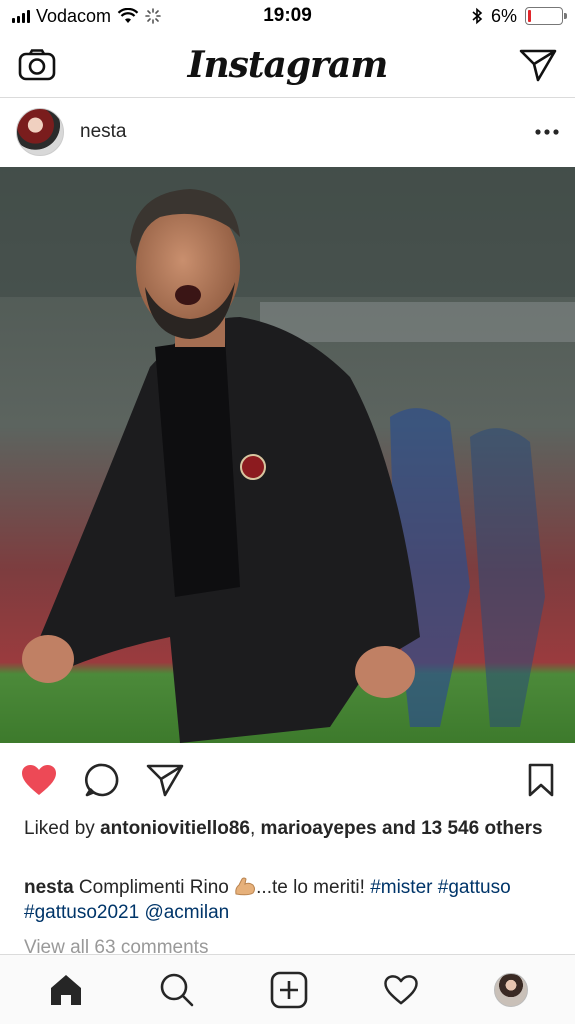 The width and height of the screenshot is (575, 1024). What do you see at coordinates (401, 990) in the screenshot?
I see `activity-heart-icon` at bounding box center [401, 990].